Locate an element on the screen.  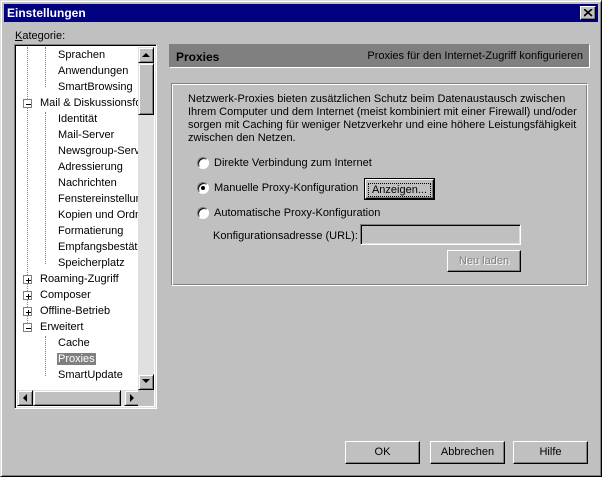
tree-item-label: Fenstereinstellungen is located at coordinates (99, 199).